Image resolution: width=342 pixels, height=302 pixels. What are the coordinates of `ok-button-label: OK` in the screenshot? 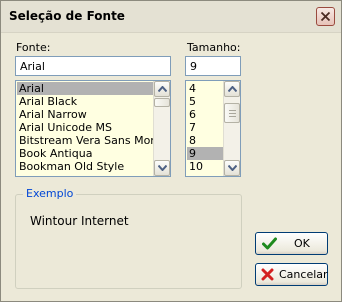 It's located at (302, 243).